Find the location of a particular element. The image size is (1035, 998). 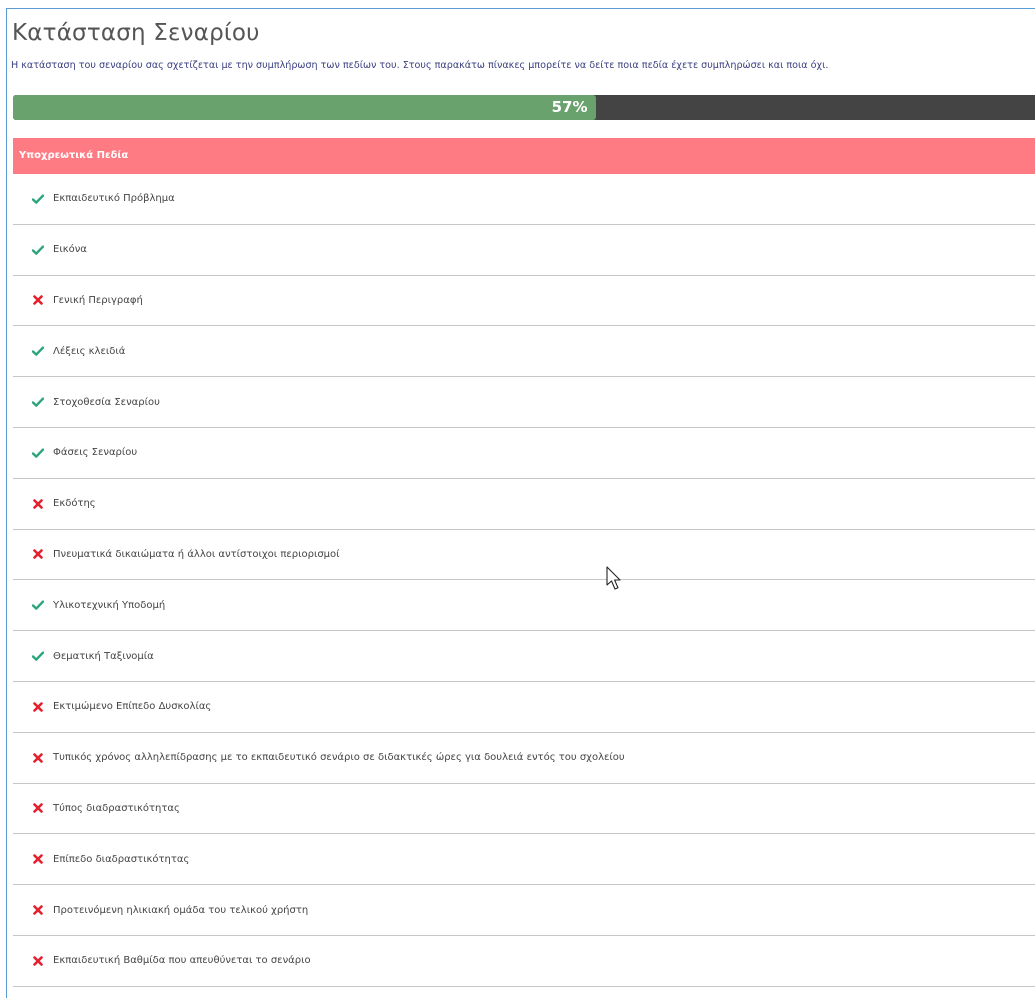

progress-fill: 57% is located at coordinates (304, 107).